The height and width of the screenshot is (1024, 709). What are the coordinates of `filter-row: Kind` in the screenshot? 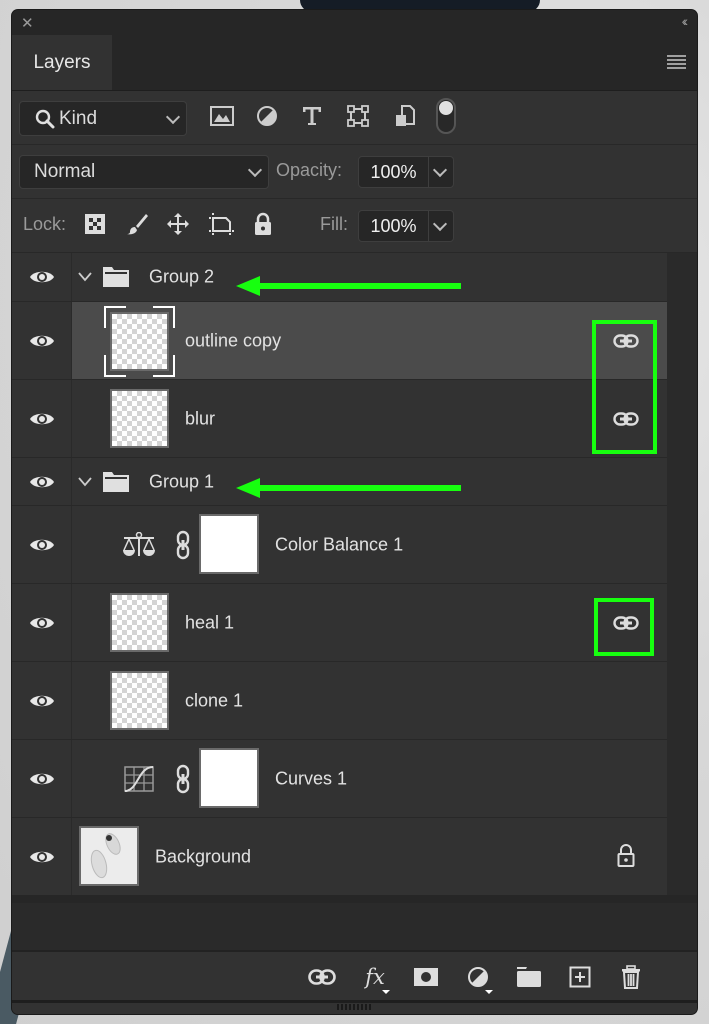 It's located at (354, 118).